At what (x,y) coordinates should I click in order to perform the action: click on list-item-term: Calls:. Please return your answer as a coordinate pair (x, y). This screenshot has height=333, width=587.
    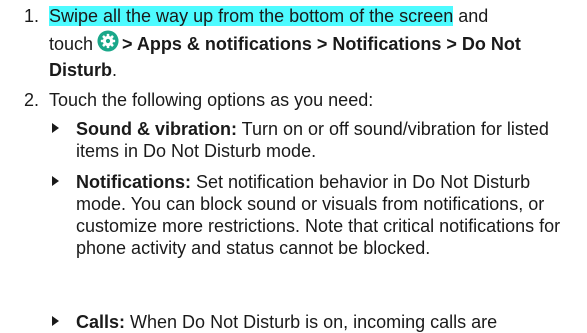
    Looking at the image, I should click on (101, 322).